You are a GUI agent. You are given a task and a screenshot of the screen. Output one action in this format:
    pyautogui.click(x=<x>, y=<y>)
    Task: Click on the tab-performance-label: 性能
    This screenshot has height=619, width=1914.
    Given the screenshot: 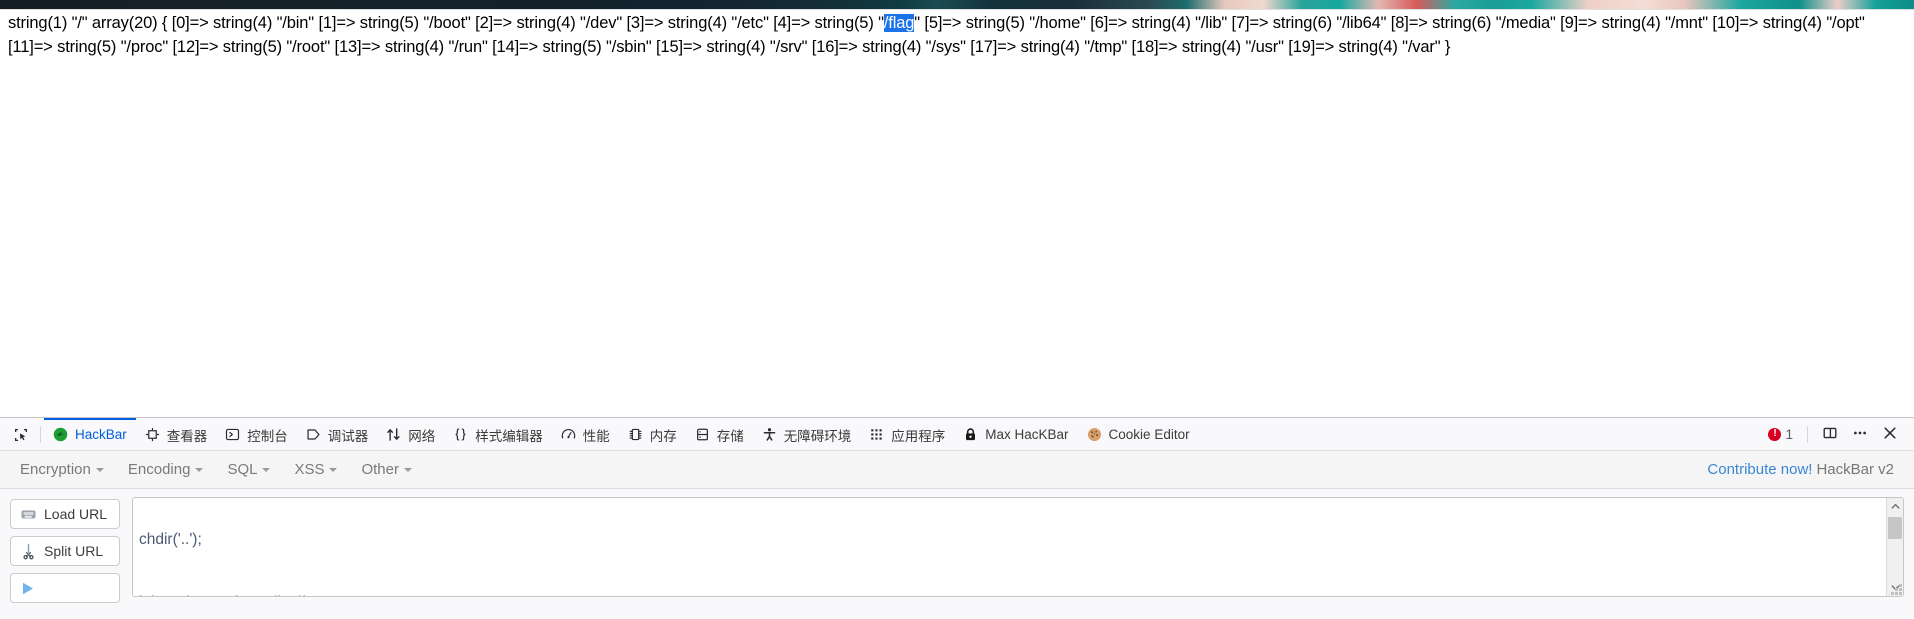 What is the action you would take?
    pyautogui.click(x=596, y=436)
    